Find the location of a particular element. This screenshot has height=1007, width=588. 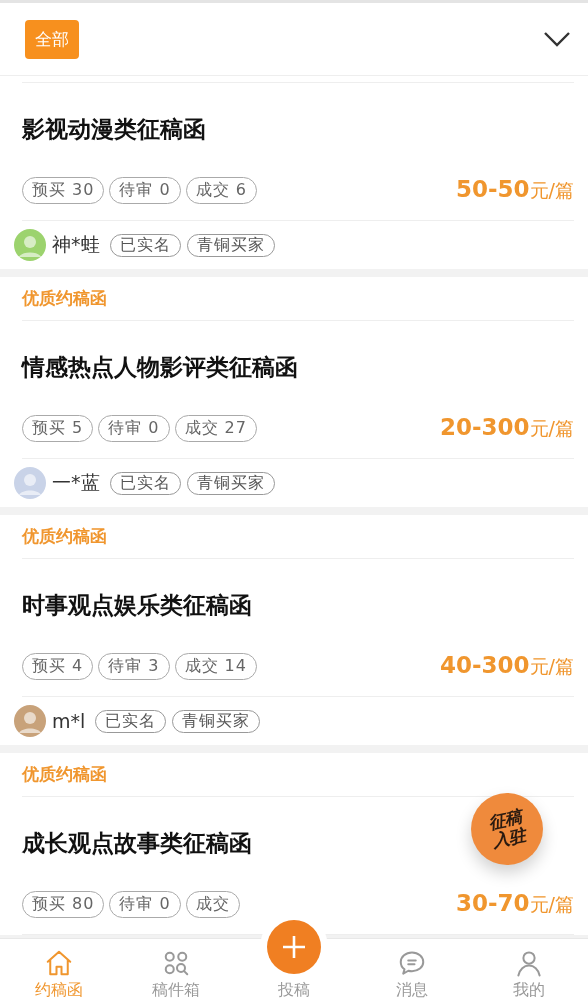

filter-chip: 全部 is located at coordinates (52, 39).